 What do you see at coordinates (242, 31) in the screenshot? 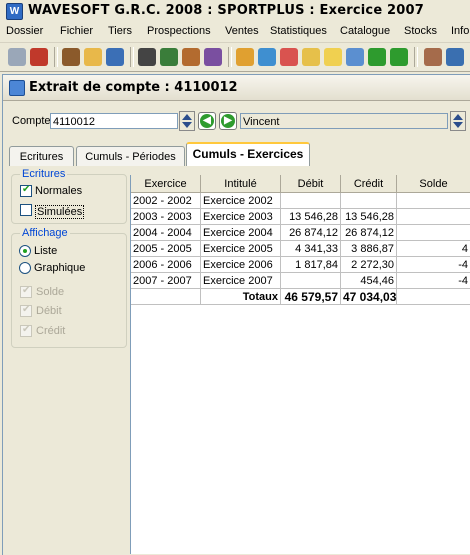
I see `menu-ventes: Ventes` at bounding box center [242, 31].